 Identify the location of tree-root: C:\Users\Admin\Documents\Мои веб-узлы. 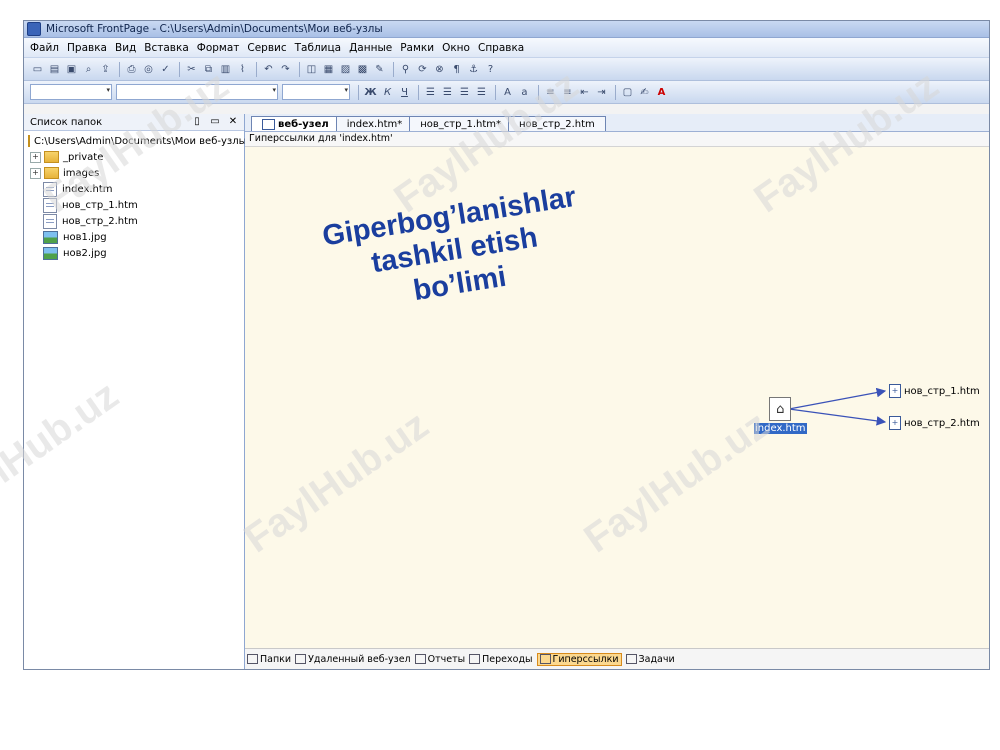
(137, 141).